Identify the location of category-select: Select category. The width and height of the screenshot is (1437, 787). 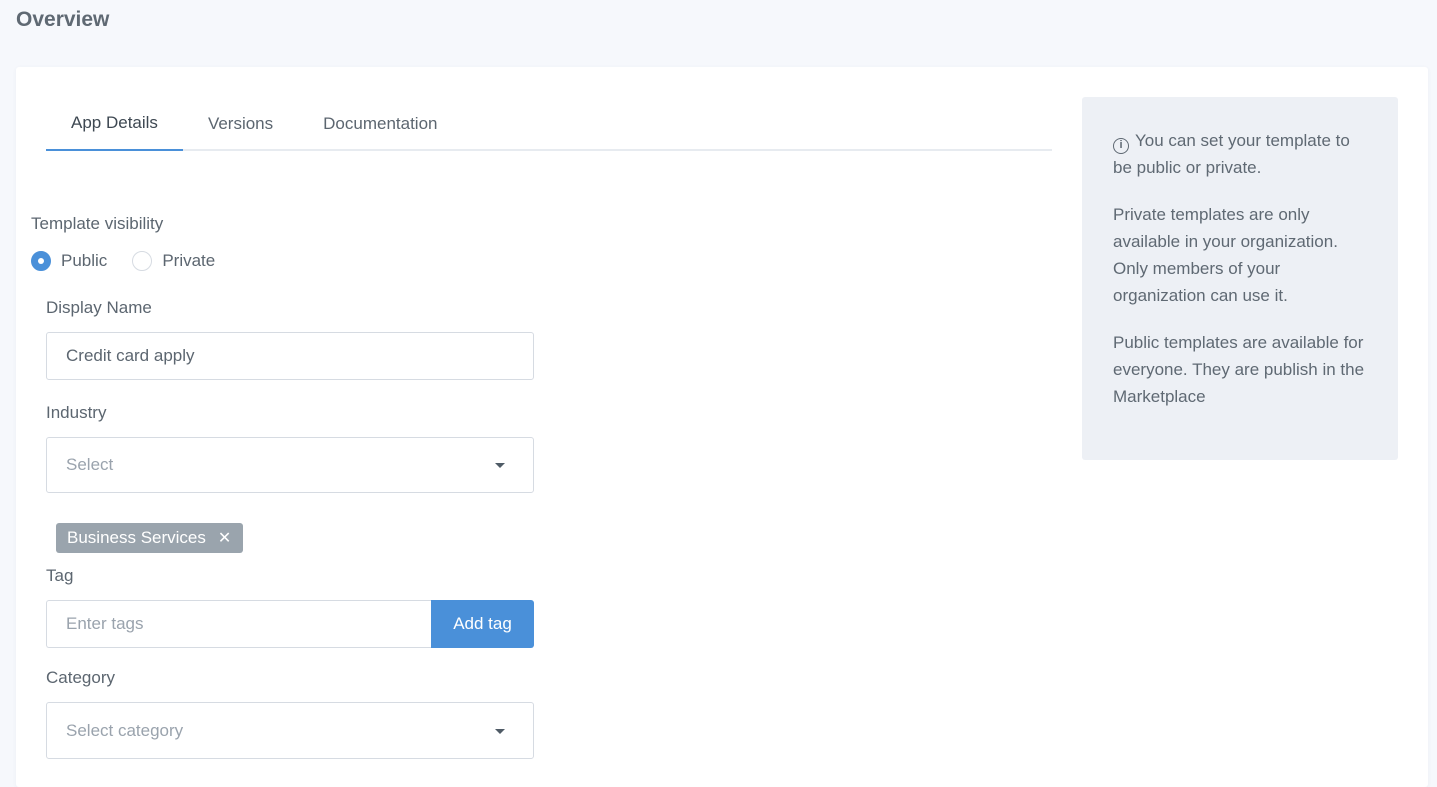
(290, 730).